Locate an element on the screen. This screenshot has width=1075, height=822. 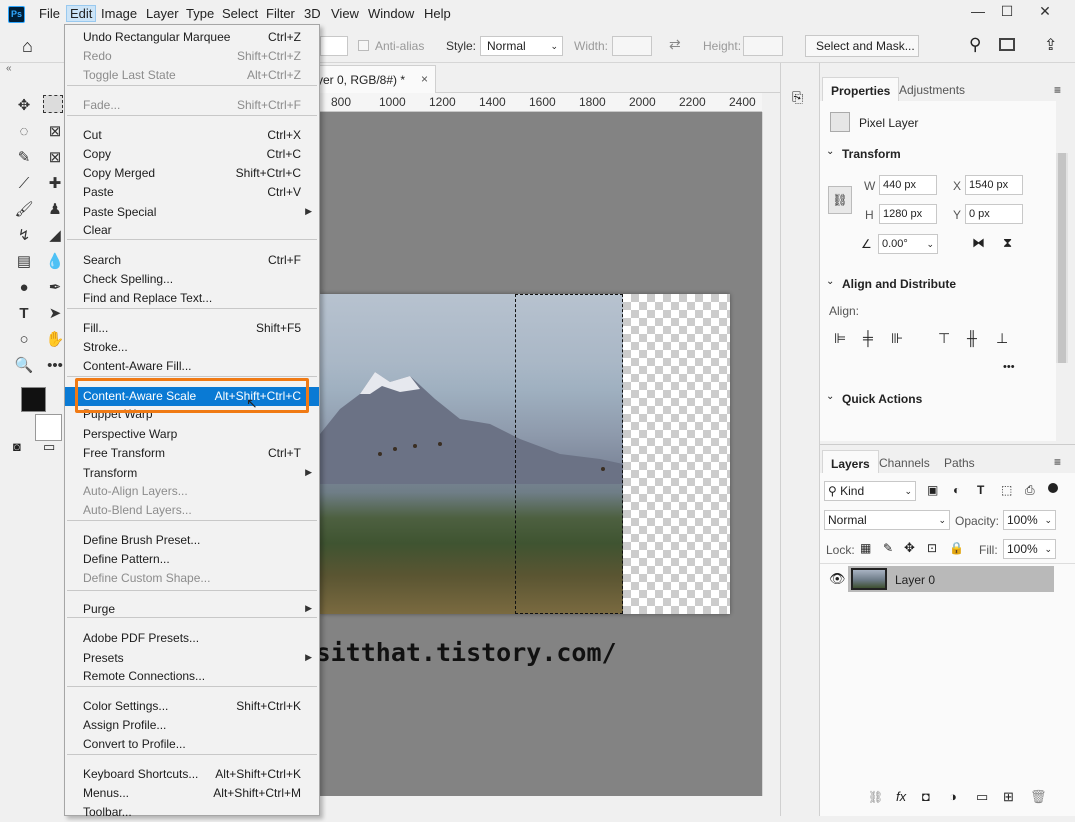
menu-select: Select is located at coordinates (240, 13).